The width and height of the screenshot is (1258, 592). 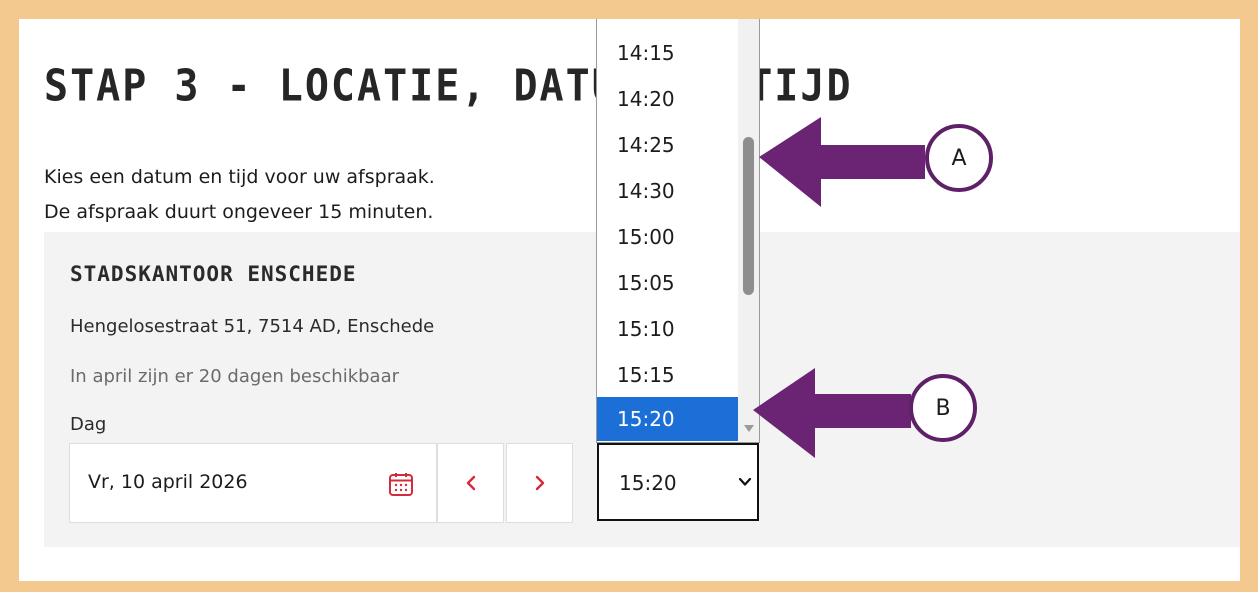 I want to click on time-option: 14:15, so click(x=667, y=53).